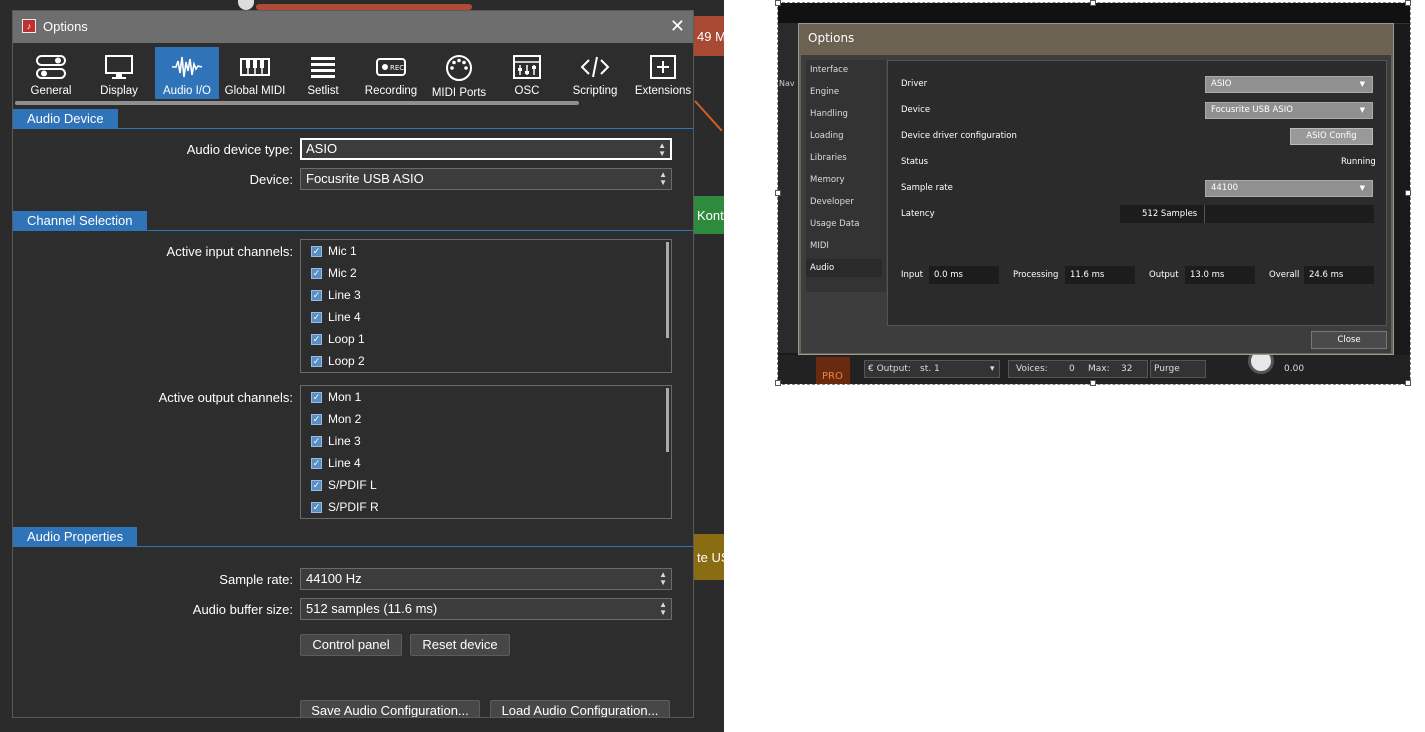 Image resolution: width=1425 pixels, height=732 pixels. I want to click on sidebar-item-usage-data: Usage Data, so click(844, 224).